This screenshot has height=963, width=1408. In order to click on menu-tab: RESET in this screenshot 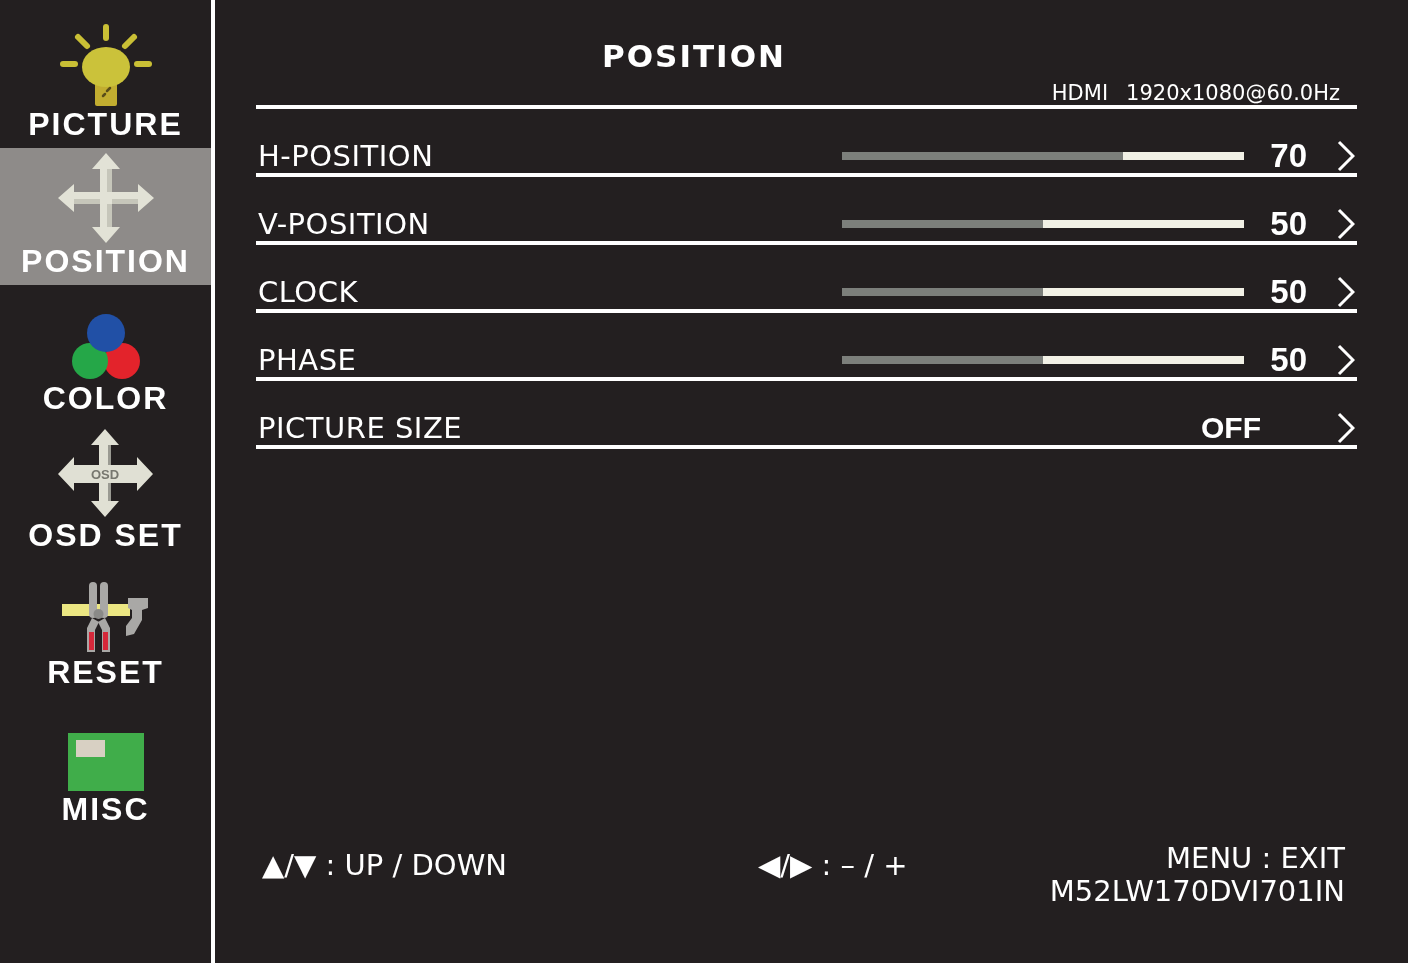, I will do `click(105, 627)`.